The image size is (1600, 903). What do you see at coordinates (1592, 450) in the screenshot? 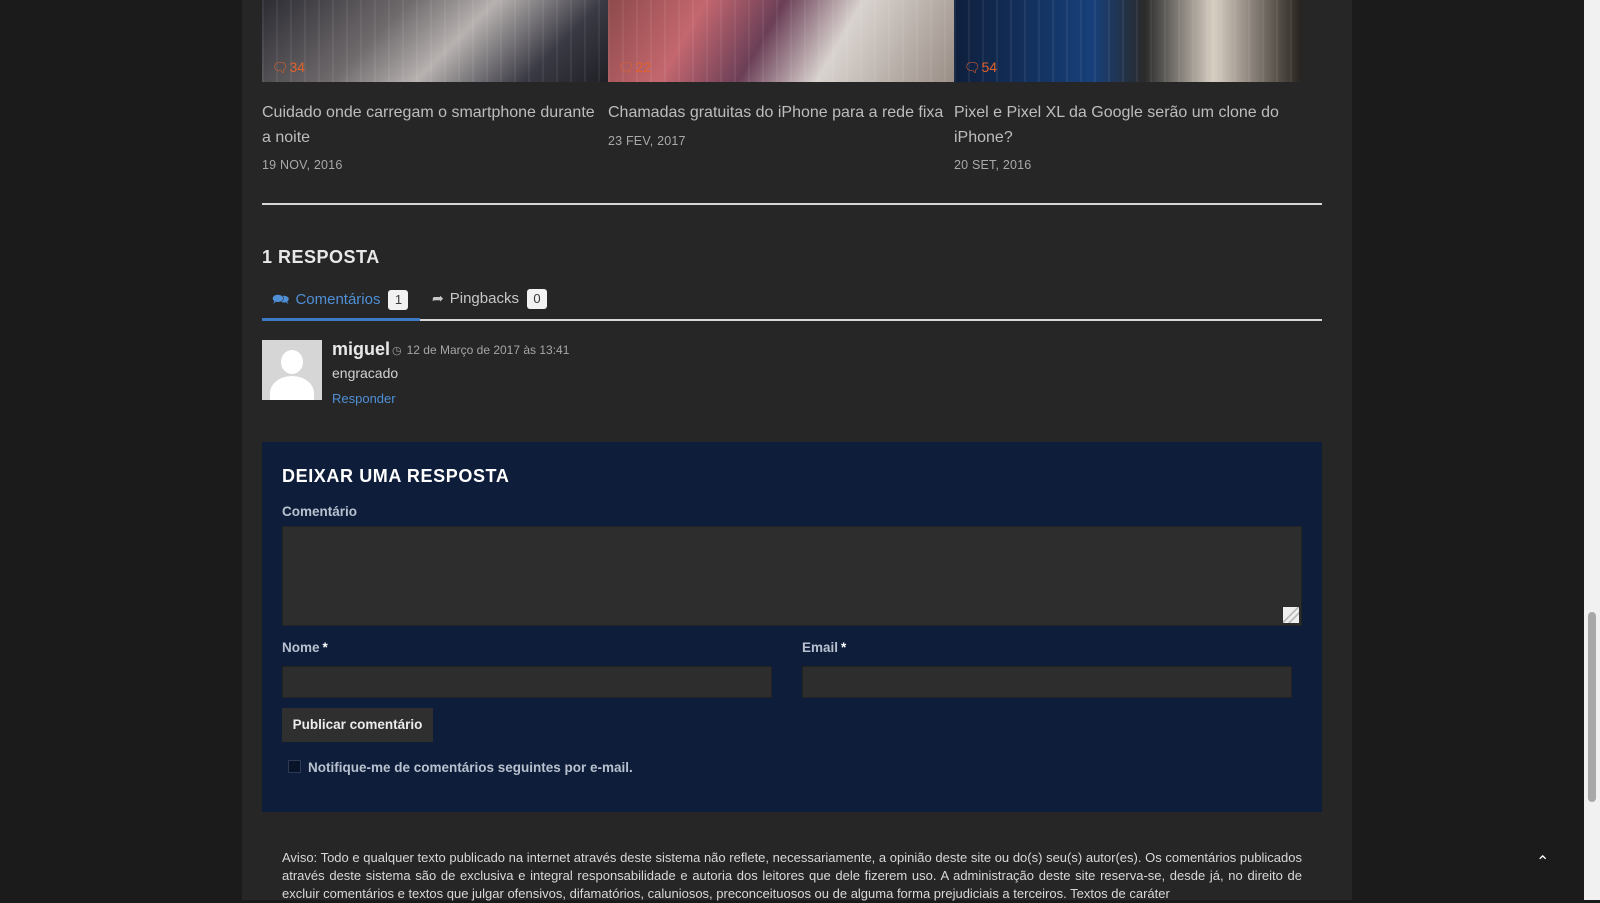
I see `scrollbar` at bounding box center [1592, 450].